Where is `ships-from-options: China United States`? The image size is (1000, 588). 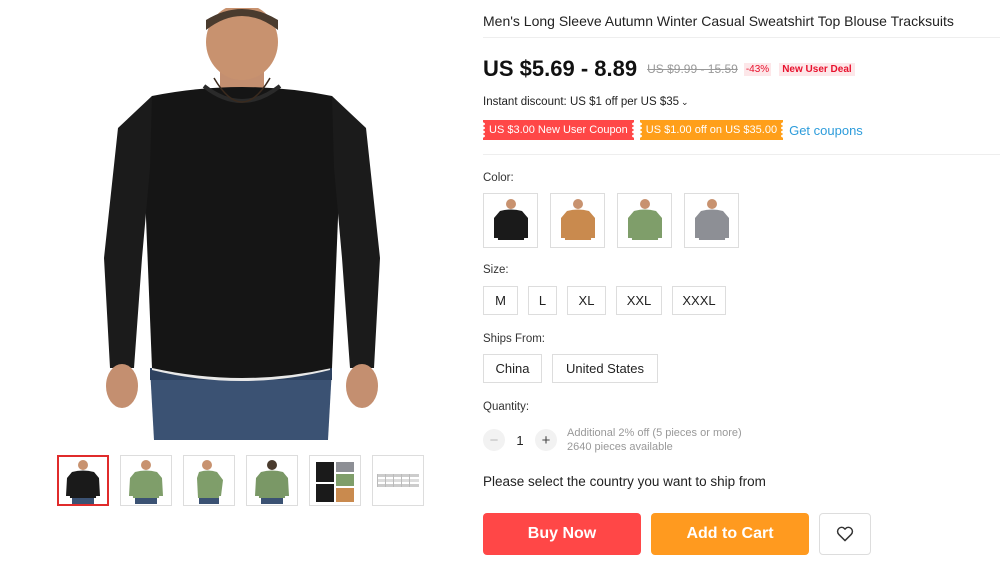
ships-from-options: China United States is located at coordinates (570, 368).